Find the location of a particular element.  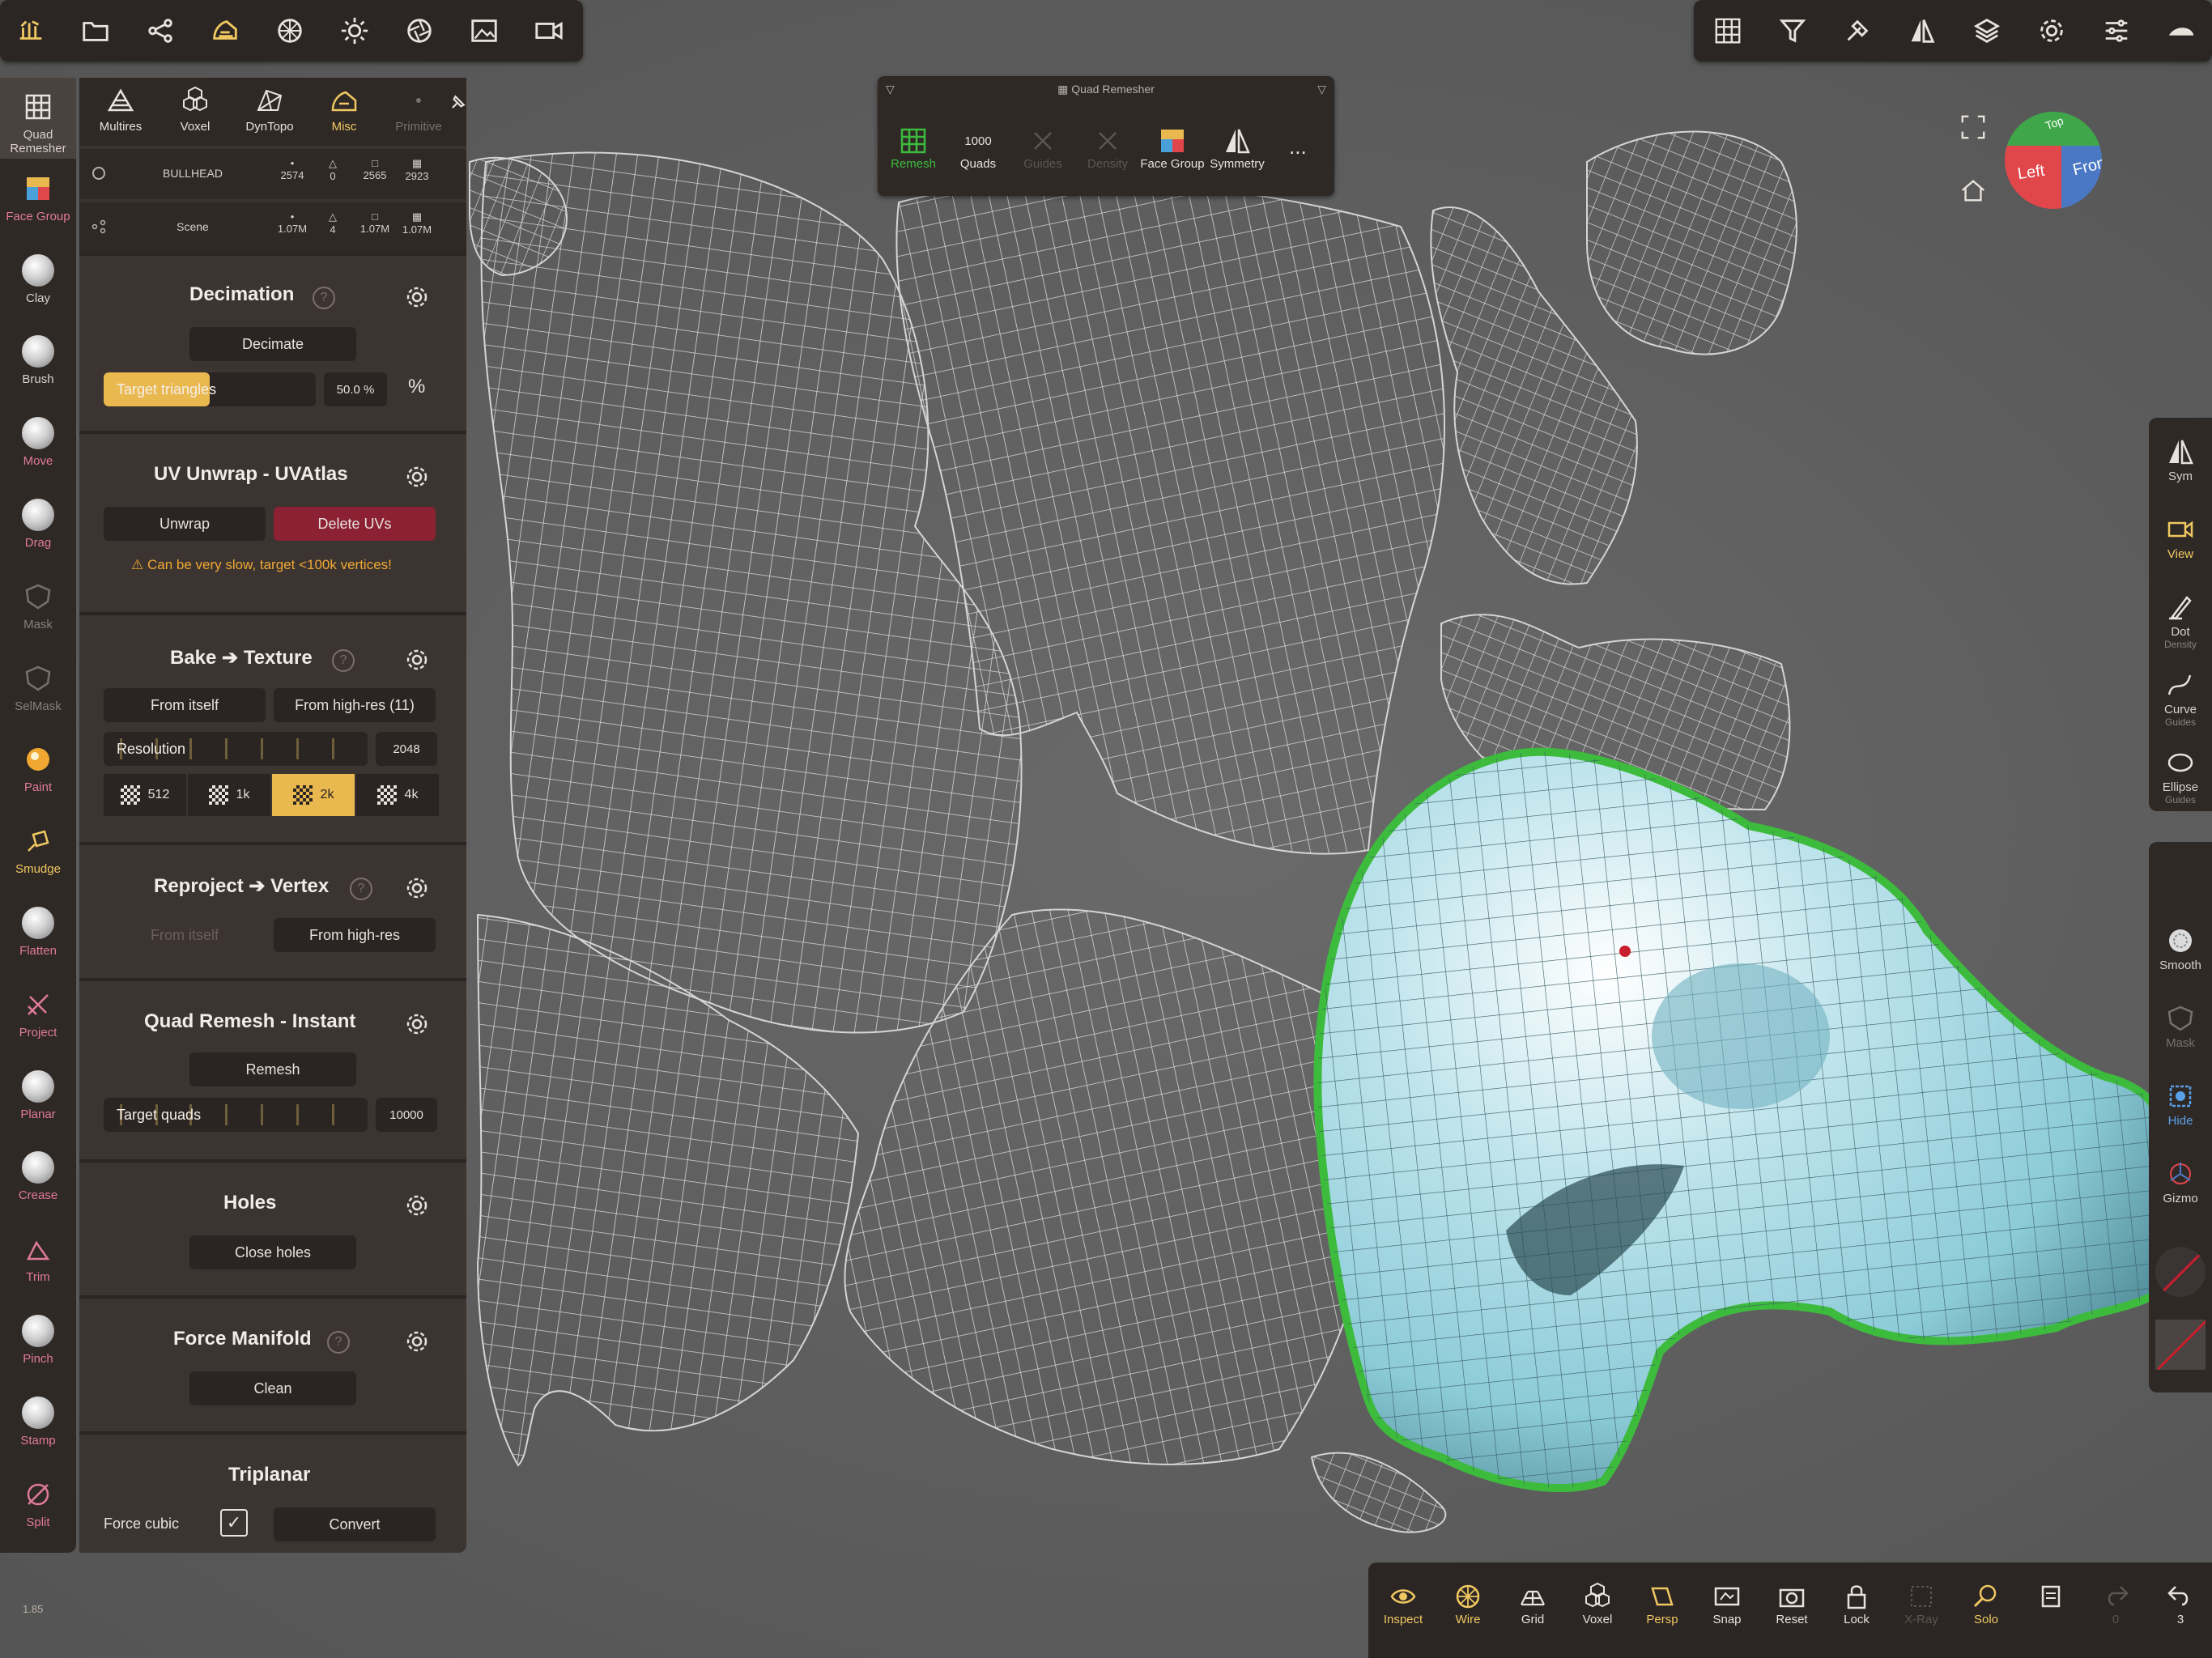

qr-quads: 1000 Quads is located at coordinates (978, 148).